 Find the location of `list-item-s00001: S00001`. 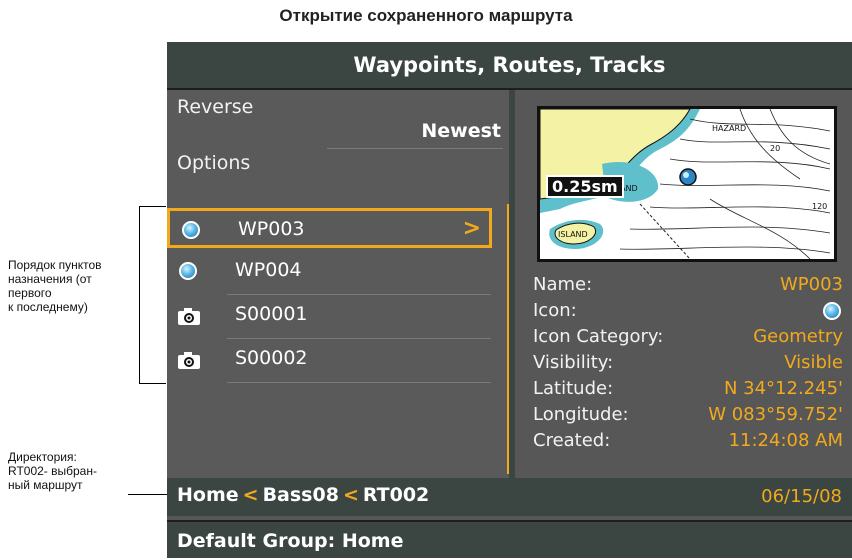

list-item-s00001: S00001 is located at coordinates (329, 316).